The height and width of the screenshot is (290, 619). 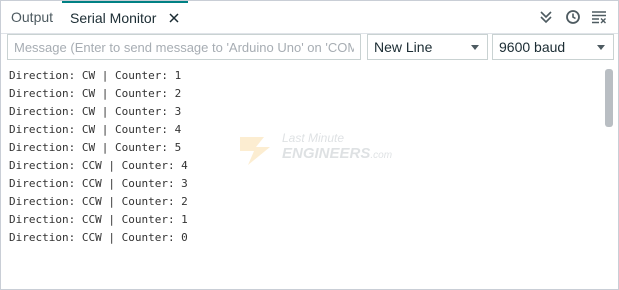 I want to click on close-icon, so click(x=174, y=13).